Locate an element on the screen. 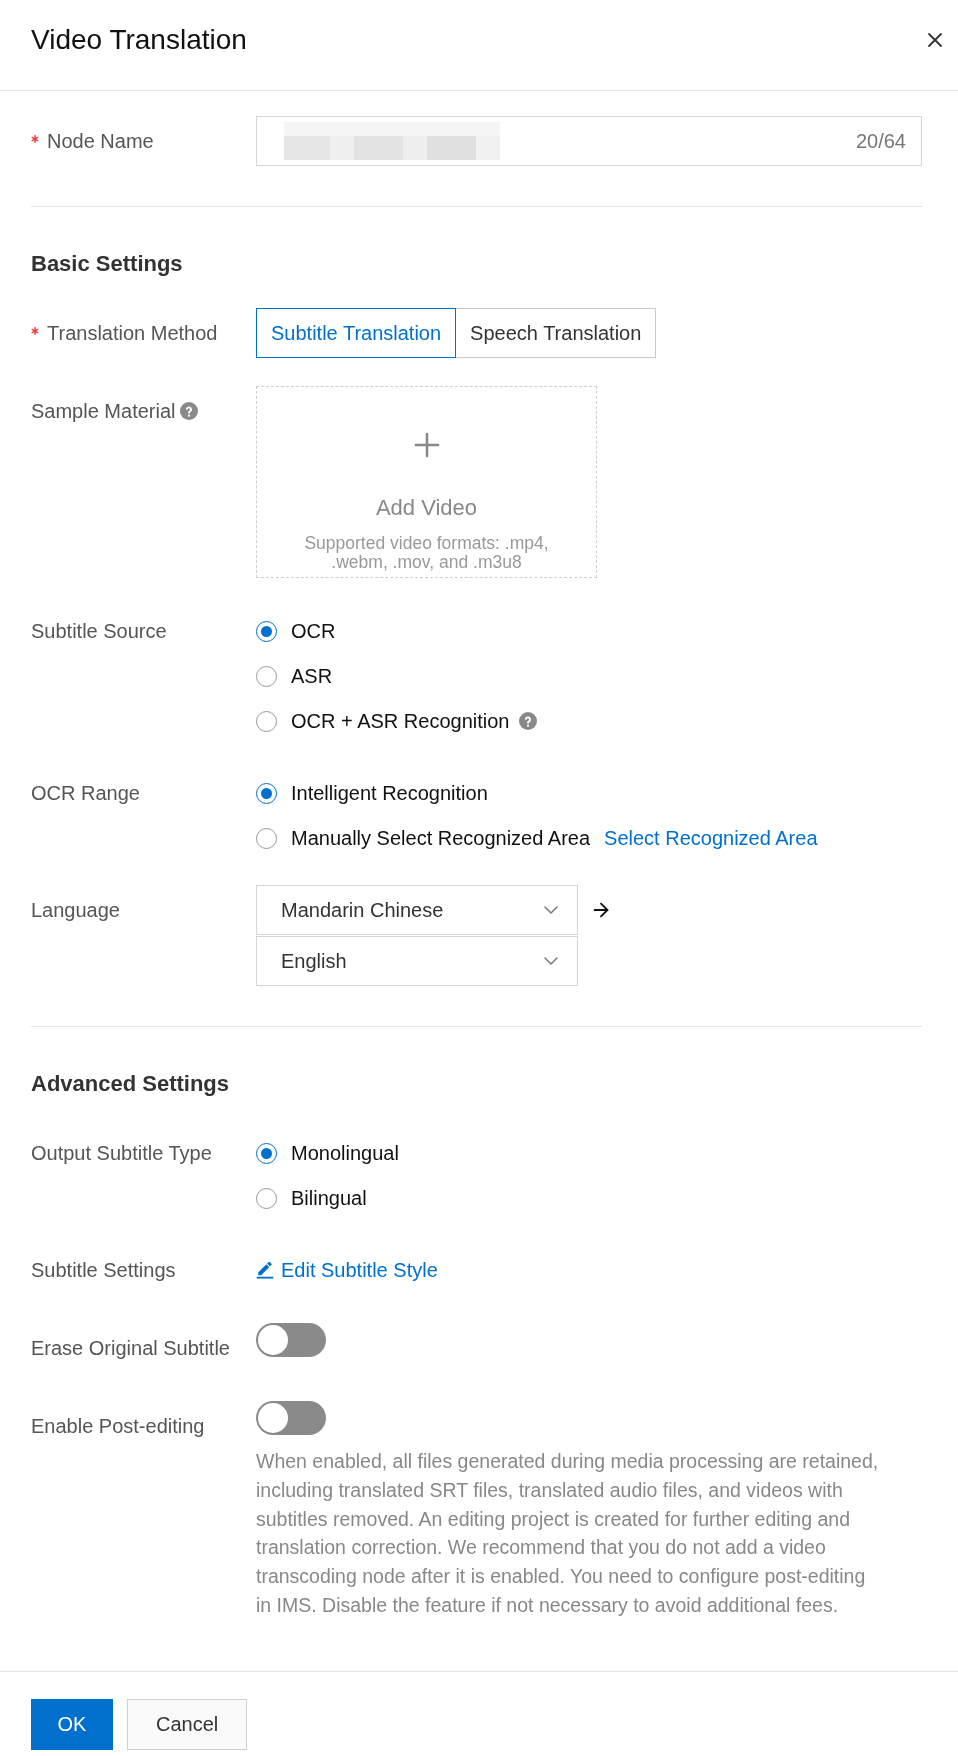  segmented-option: Subtitle Translation is located at coordinates (356, 333).